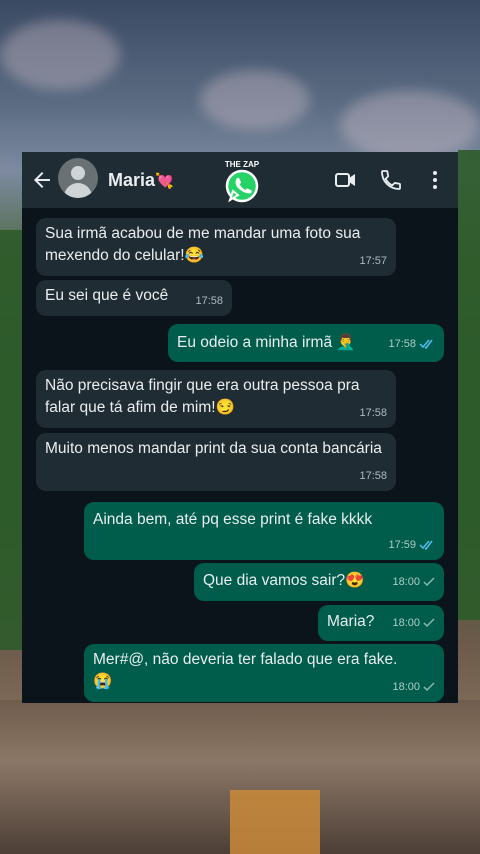  I want to click on message-time: 17:59, so click(402, 545).